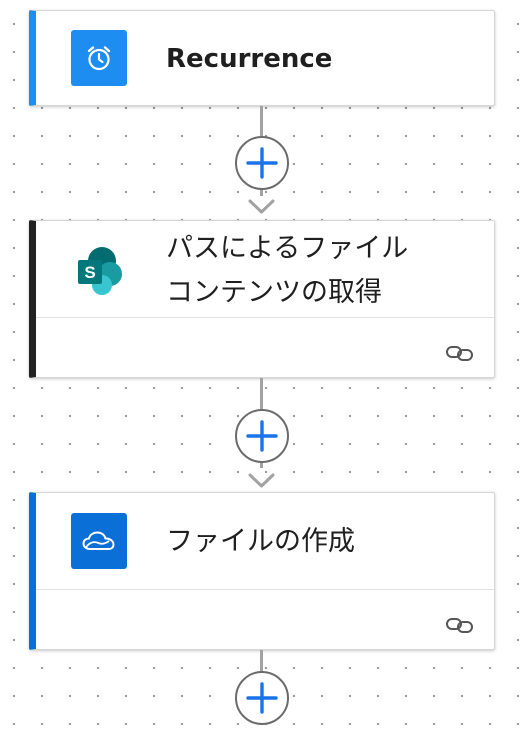  I want to click on alarm-clock-icon, so click(99, 58).